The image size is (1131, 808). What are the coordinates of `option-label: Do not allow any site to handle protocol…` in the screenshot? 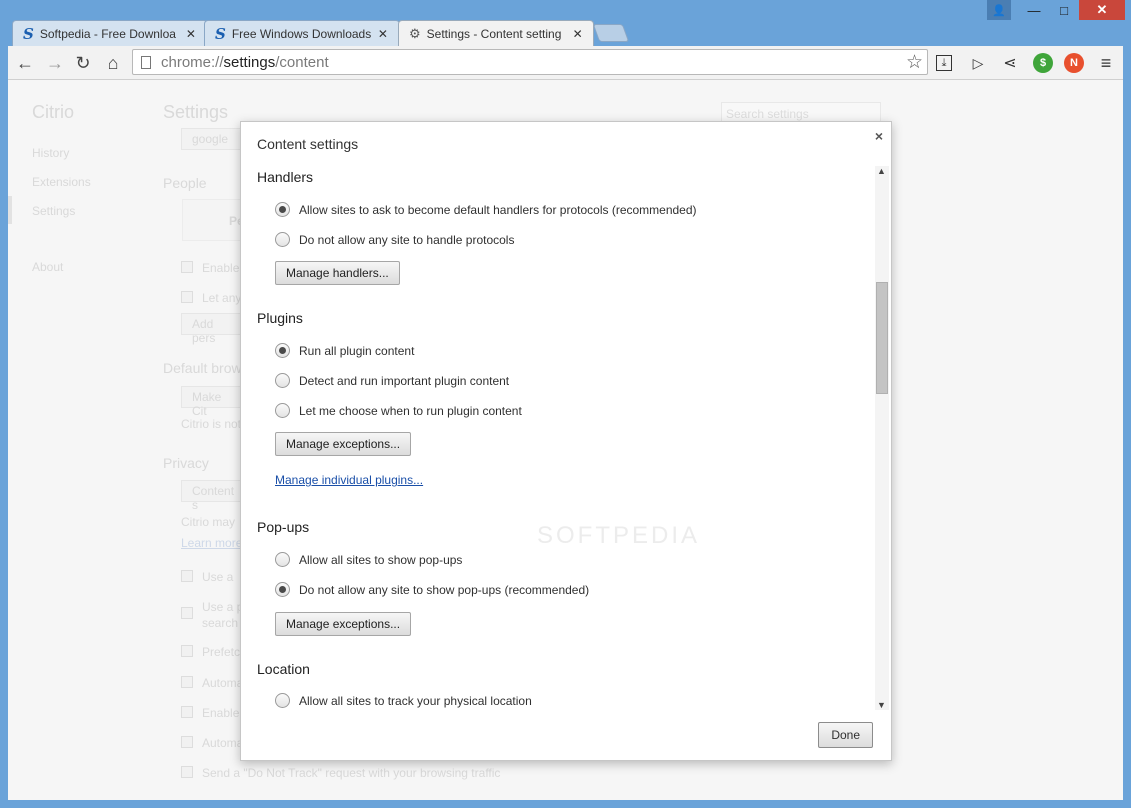 It's located at (407, 239).